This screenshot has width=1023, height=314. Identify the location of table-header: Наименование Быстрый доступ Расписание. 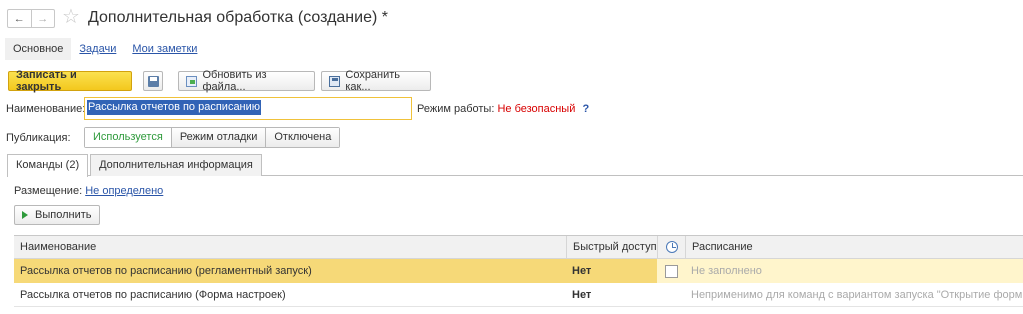
(518, 247).